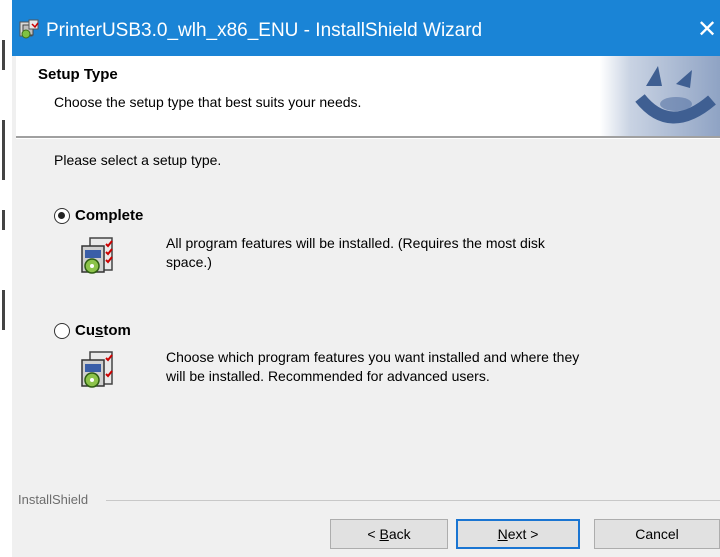 Image resolution: width=720 pixels, height=557 pixels. What do you see at coordinates (103, 330) in the screenshot?
I see `custom-label: Custom` at bounding box center [103, 330].